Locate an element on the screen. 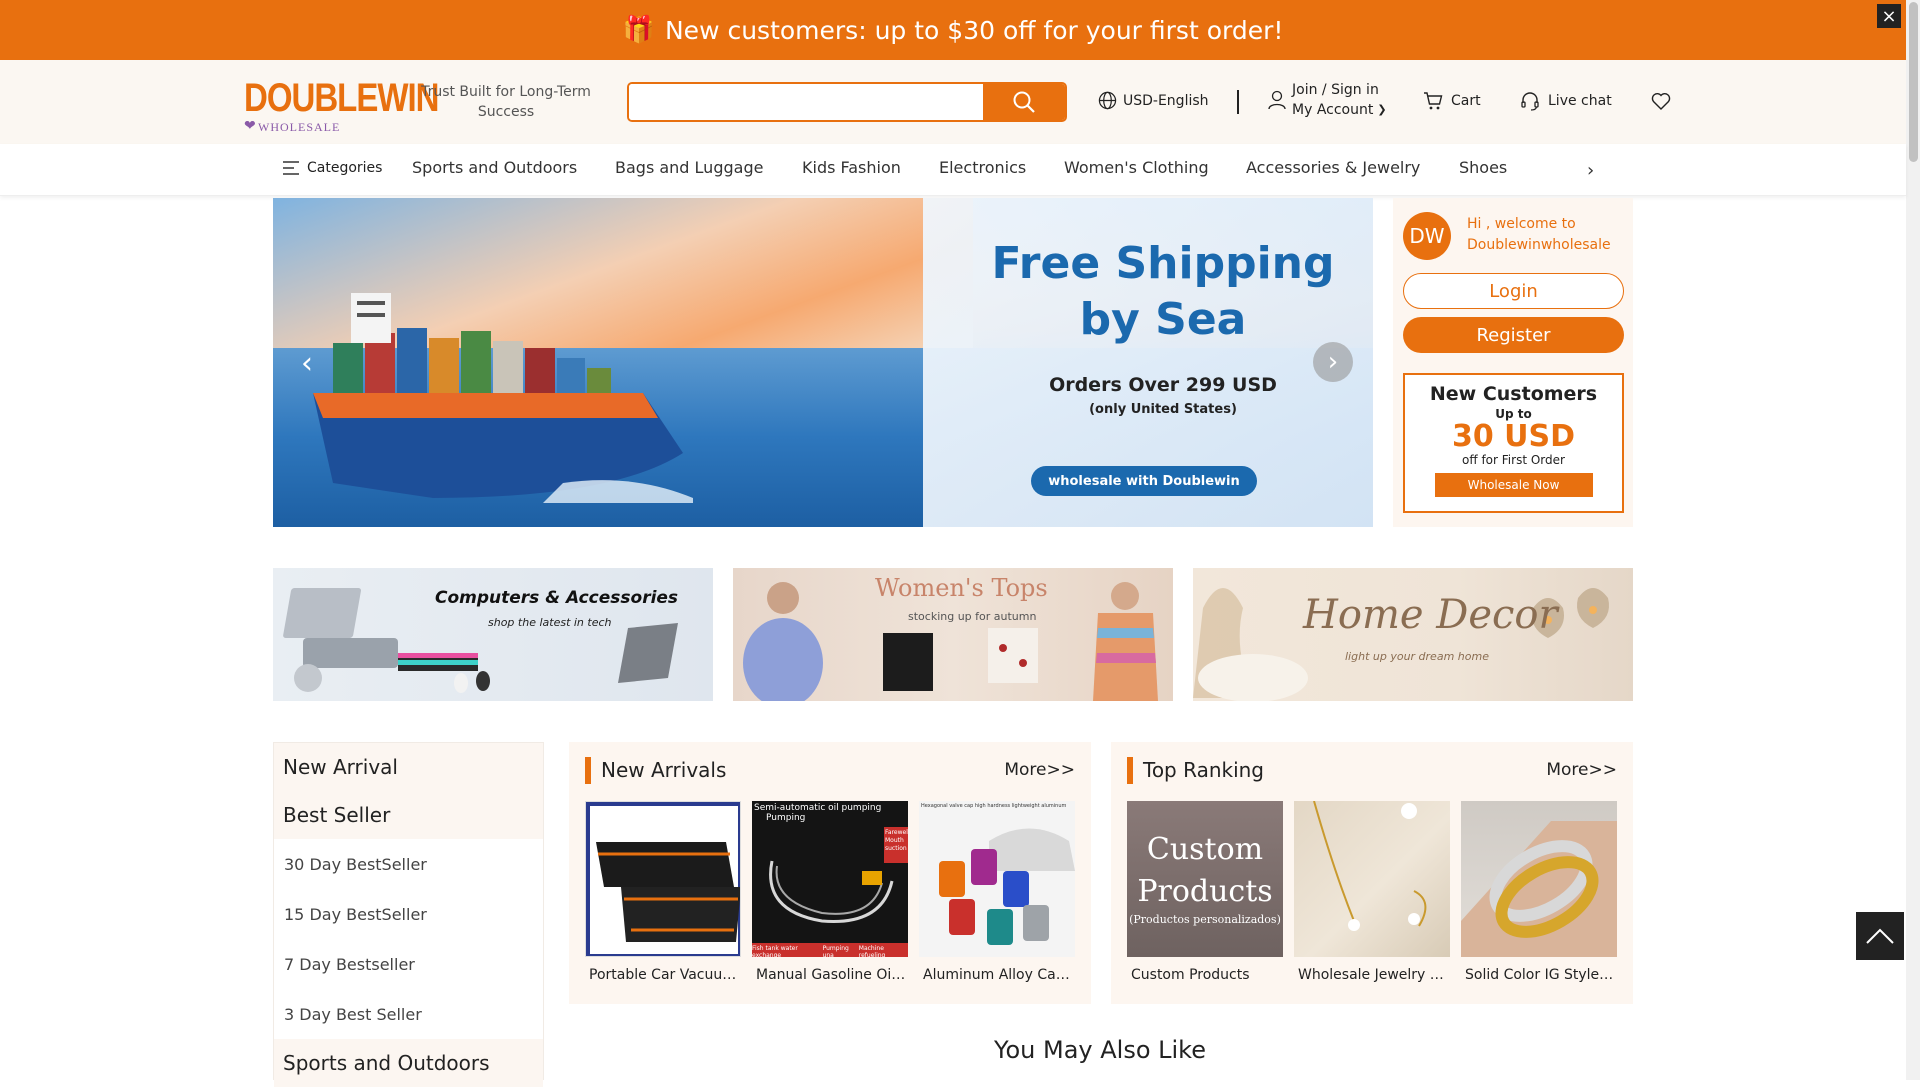 This screenshot has width=1920, height=1087. img-text: Machine refueling is located at coordinates (872, 951).